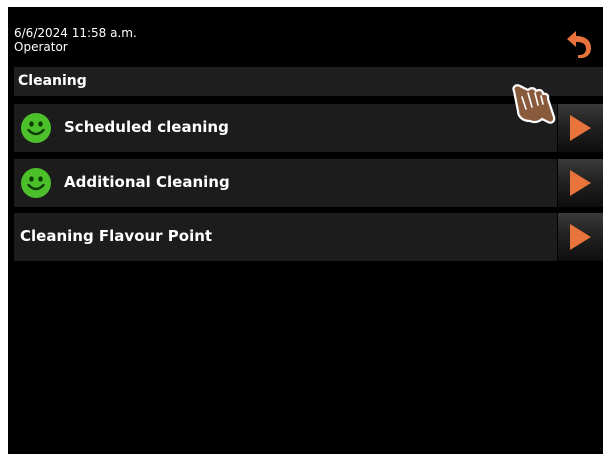 The image size is (603, 454). What do you see at coordinates (52, 81) in the screenshot?
I see `section-title: Cleaning` at bounding box center [52, 81].